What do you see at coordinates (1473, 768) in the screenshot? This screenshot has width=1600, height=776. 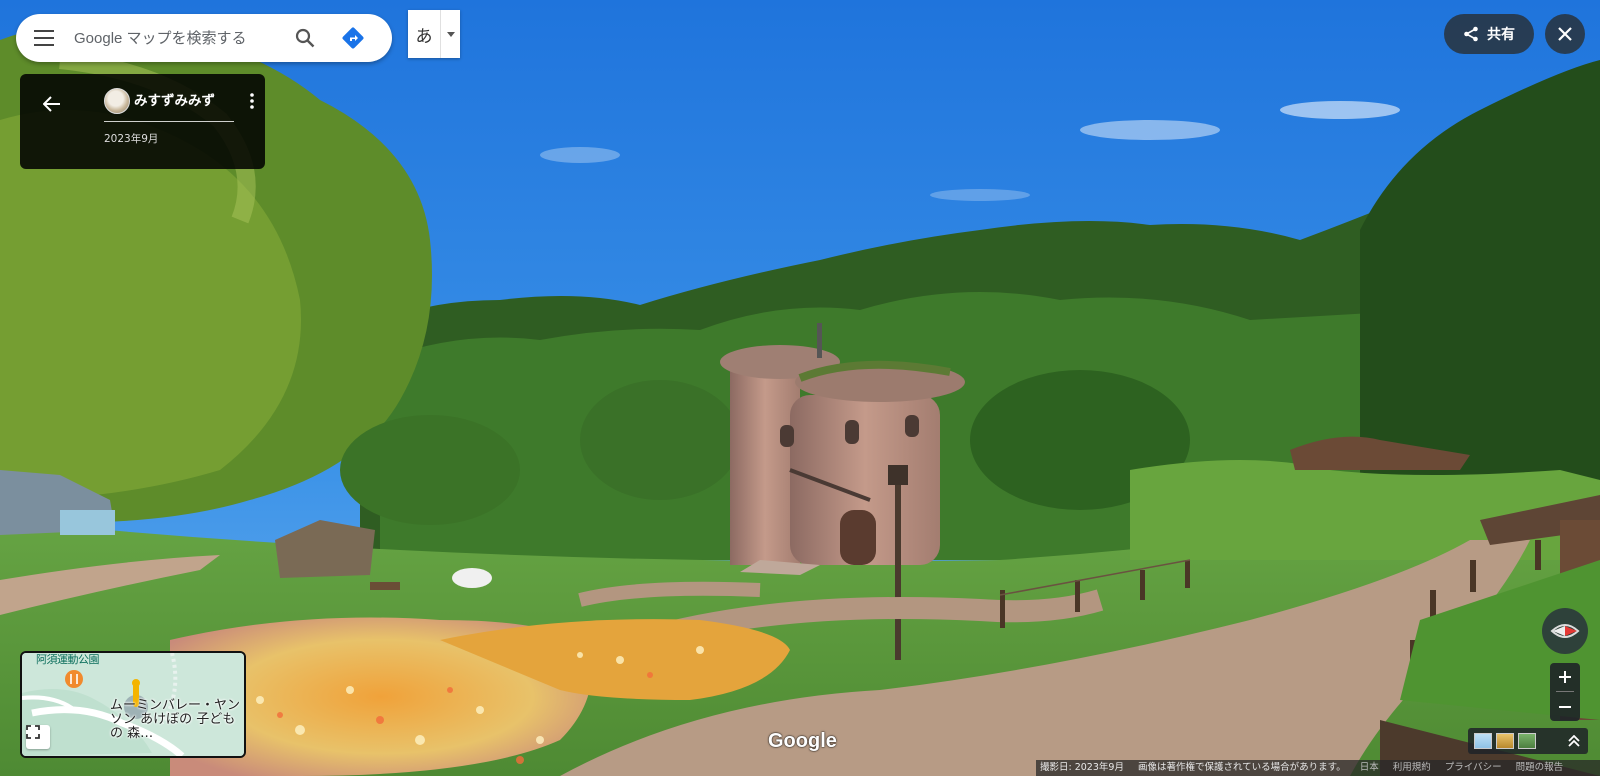 I see `footer-privacy-link: プライバシー` at bounding box center [1473, 768].